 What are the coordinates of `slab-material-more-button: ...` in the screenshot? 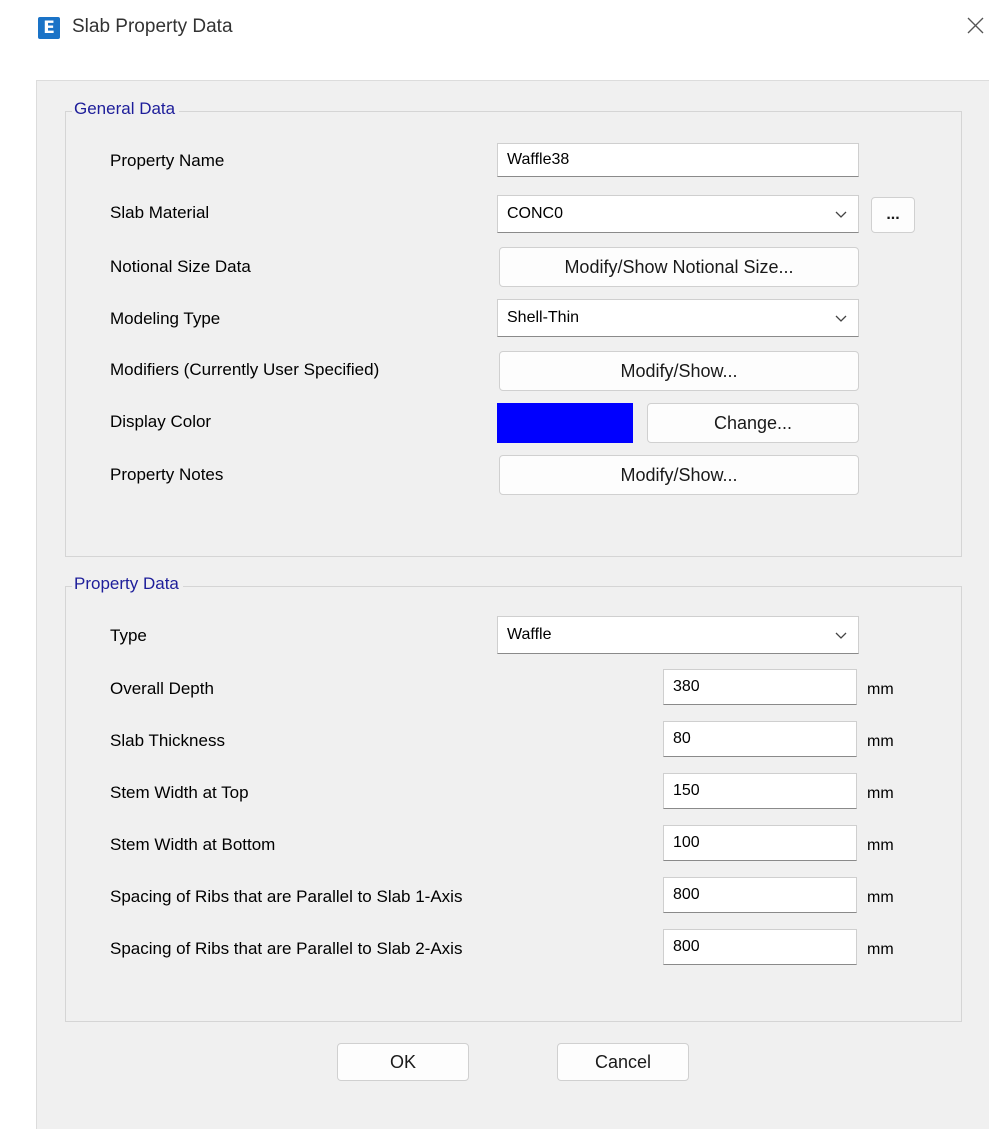 It's located at (893, 215).